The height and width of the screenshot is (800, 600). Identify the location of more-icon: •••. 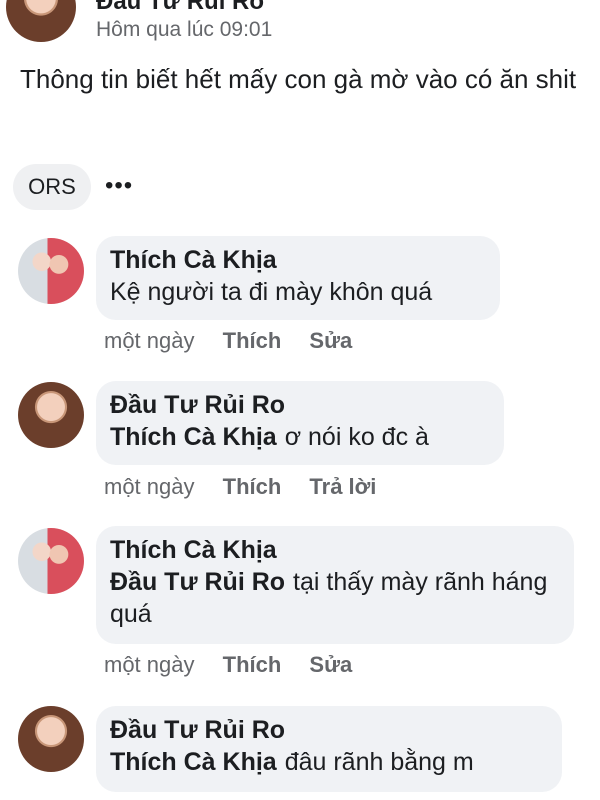
(119, 186).